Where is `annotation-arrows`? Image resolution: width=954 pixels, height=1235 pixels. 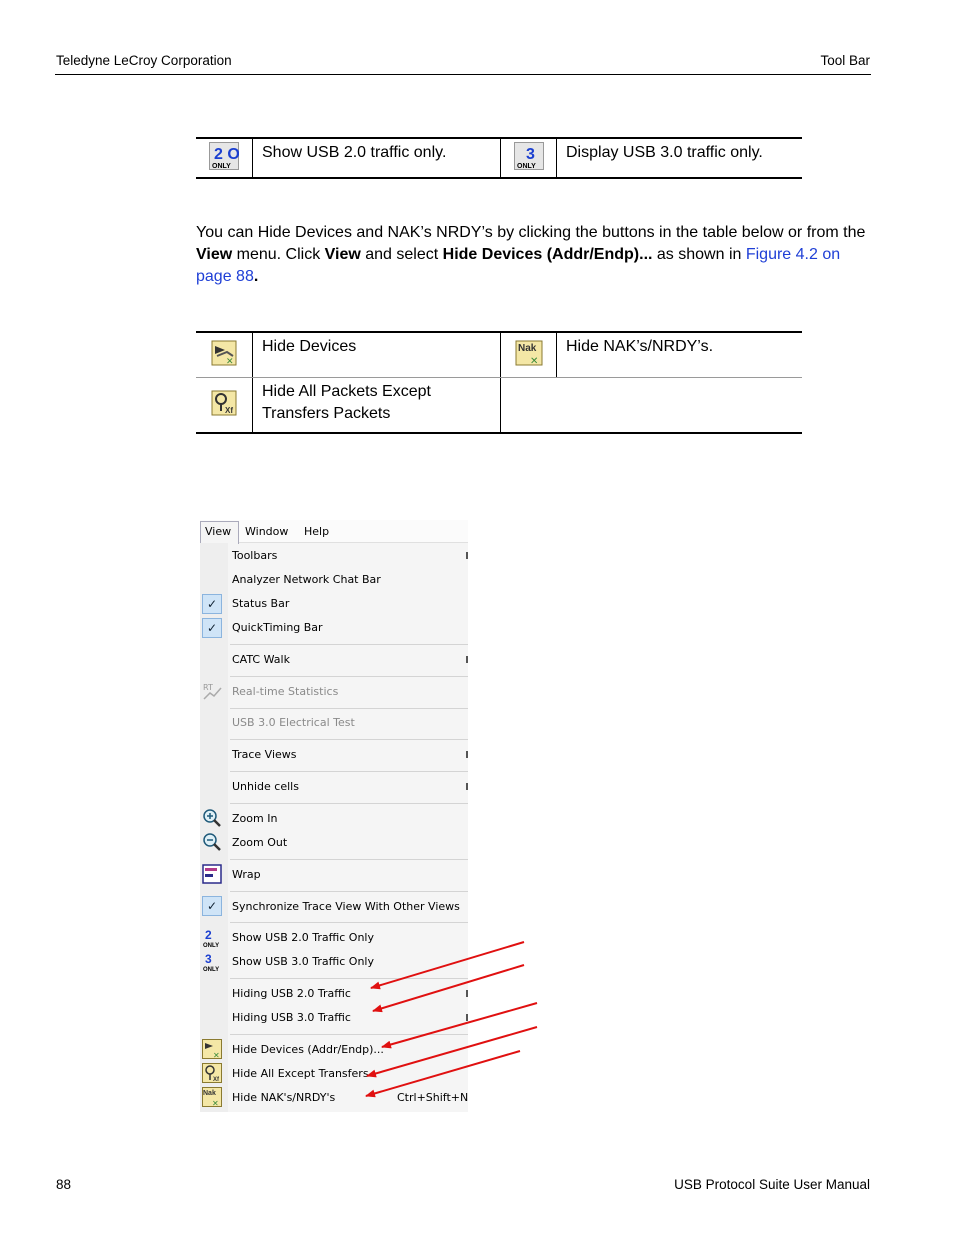 annotation-arrows is located at coordinates (451, 1019).